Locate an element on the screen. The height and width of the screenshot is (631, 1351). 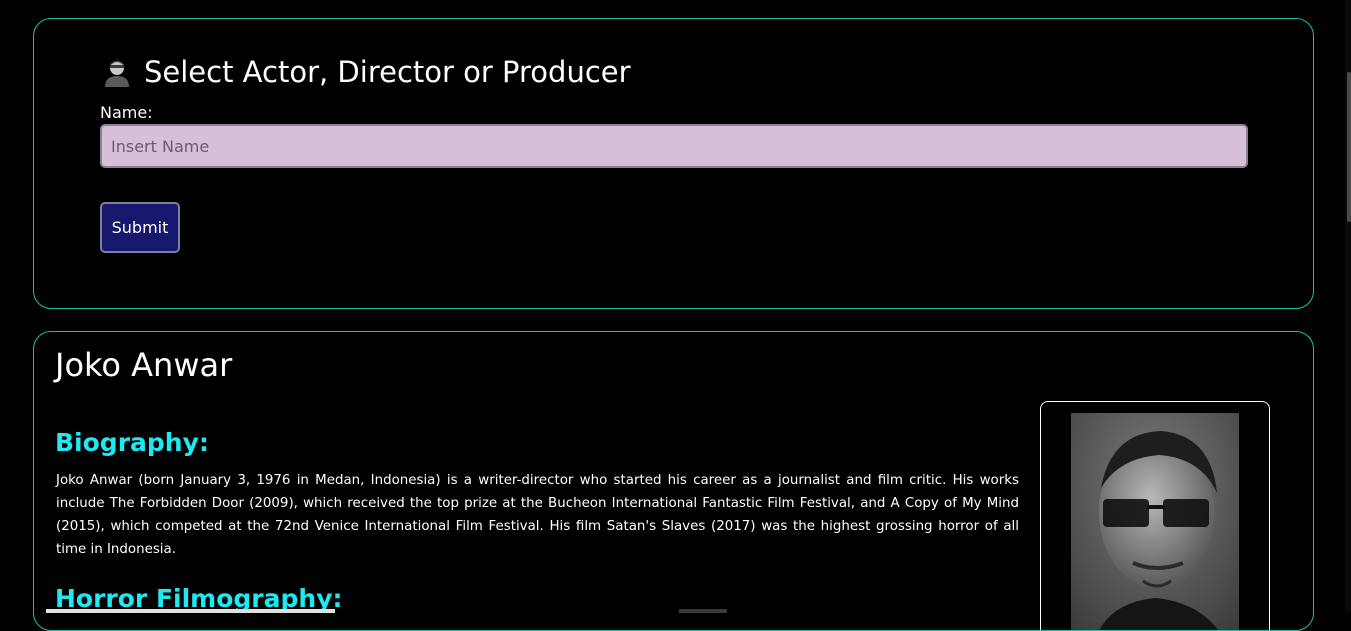
person-icon is located at coordinates (117, 72).